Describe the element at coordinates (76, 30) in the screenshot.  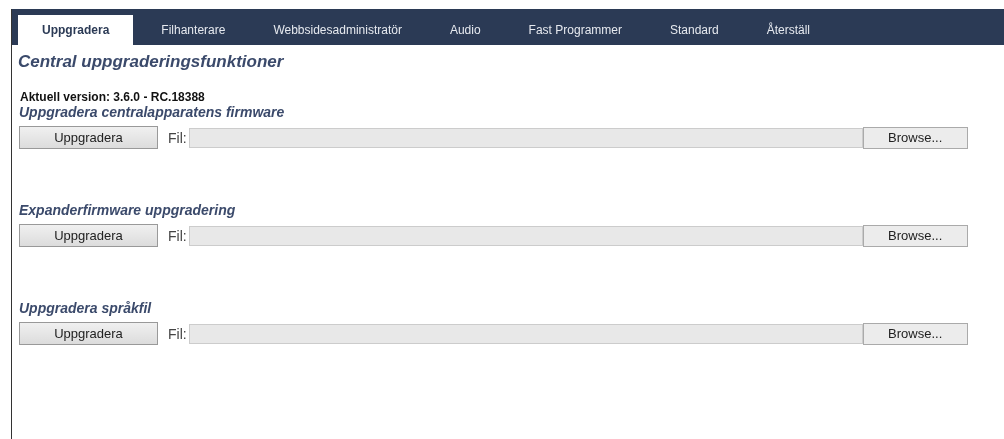
I see `tab: Uppgradera` at that location.